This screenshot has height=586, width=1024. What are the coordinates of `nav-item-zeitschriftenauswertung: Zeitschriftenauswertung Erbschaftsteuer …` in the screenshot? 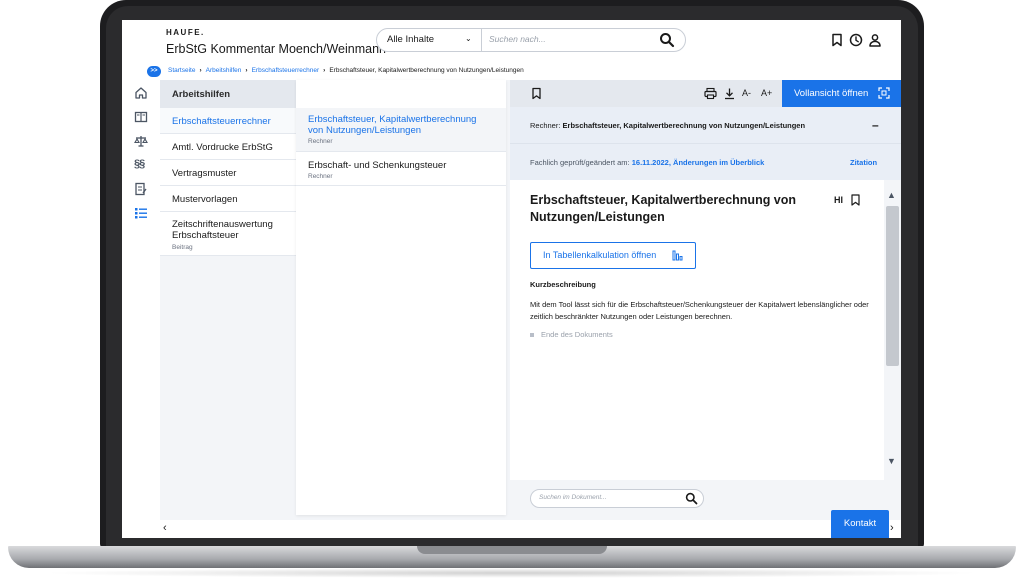 It's located at (228, 234).